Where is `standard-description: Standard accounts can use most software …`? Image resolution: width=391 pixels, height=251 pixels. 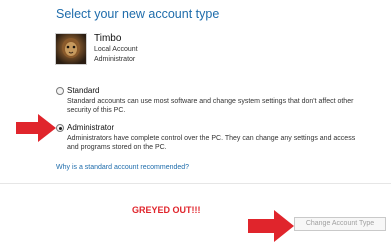 standard-description: Standard accounts can use most software … is located at coordinates (229, 106).